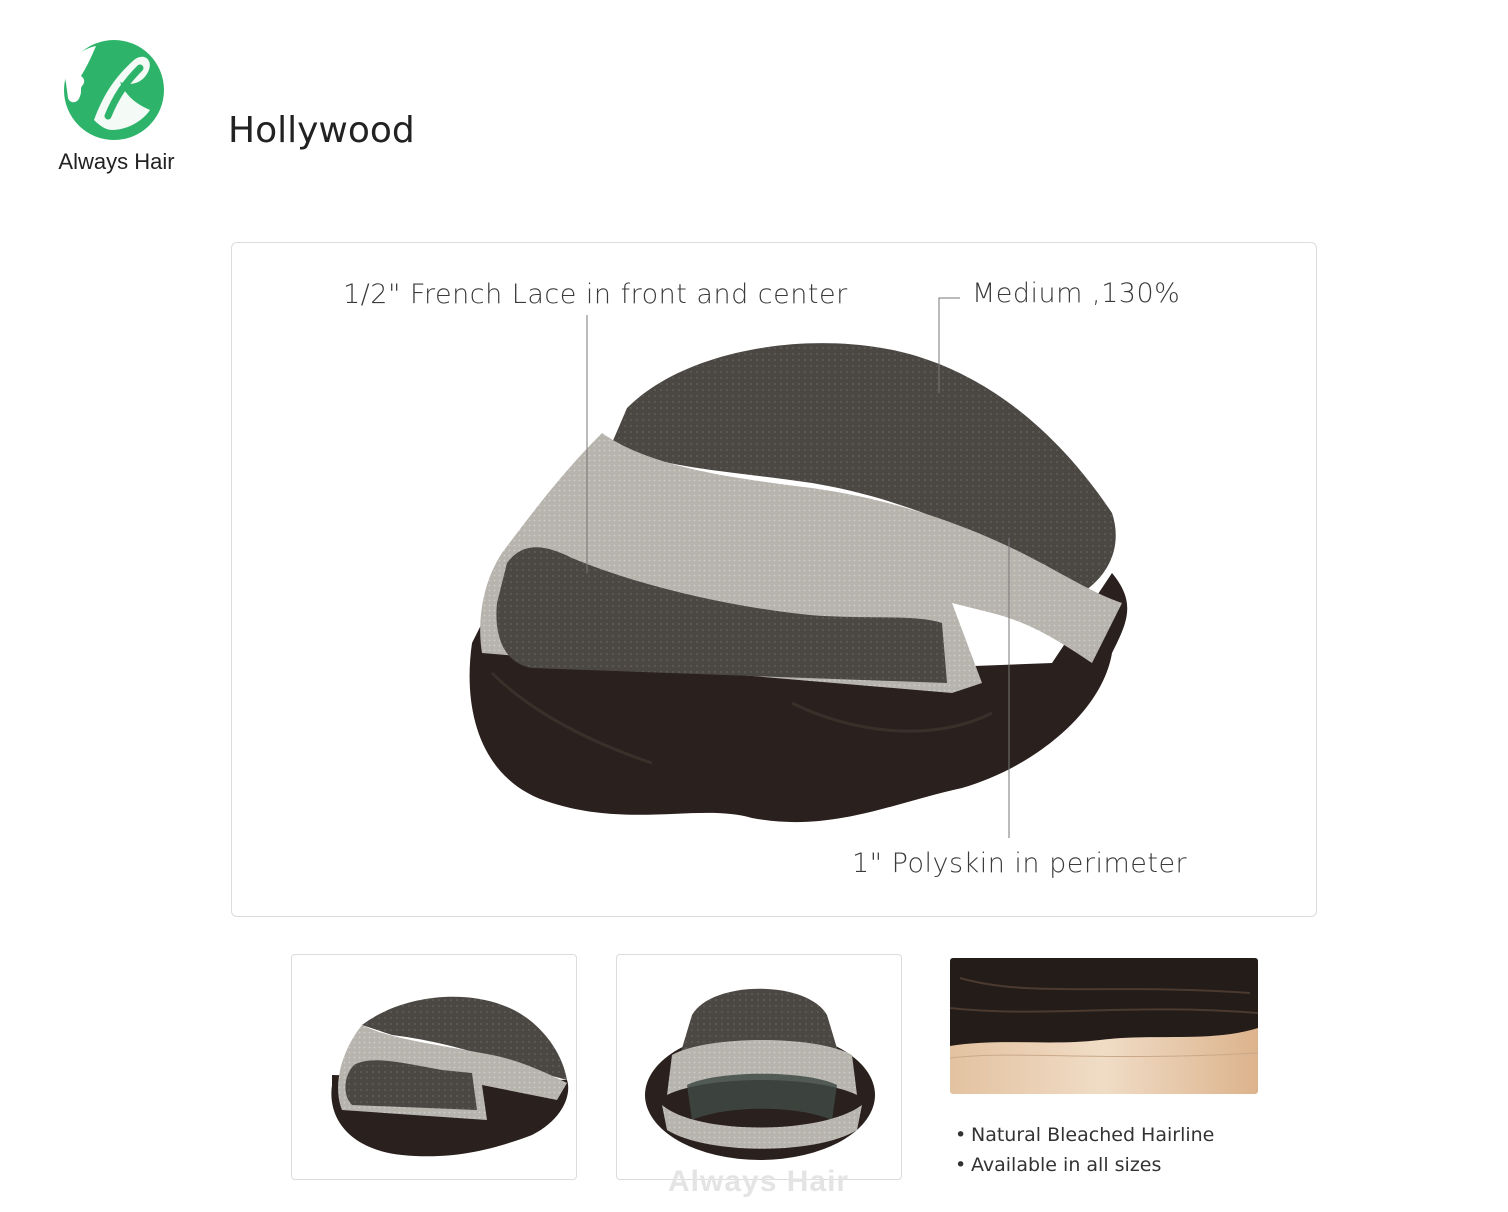 The height and width of the screenshot is (1212, 1508). I want to click on thumbnail-hairline-closeup, so click(1104, 1026).